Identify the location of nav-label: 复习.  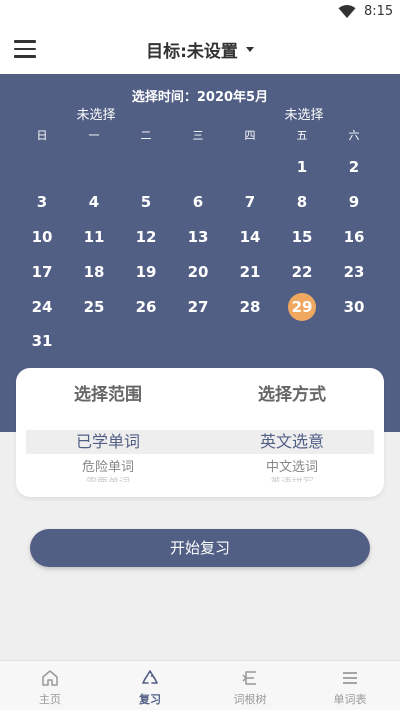
(150, 699).